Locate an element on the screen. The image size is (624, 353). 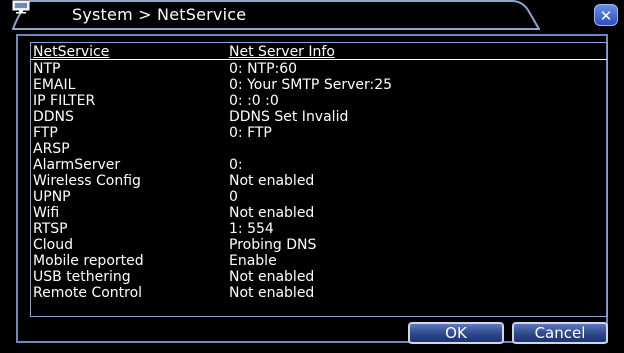
table-row: EMAIL 0: Your SMTP Server:25 is located at coordinates (313, 85).